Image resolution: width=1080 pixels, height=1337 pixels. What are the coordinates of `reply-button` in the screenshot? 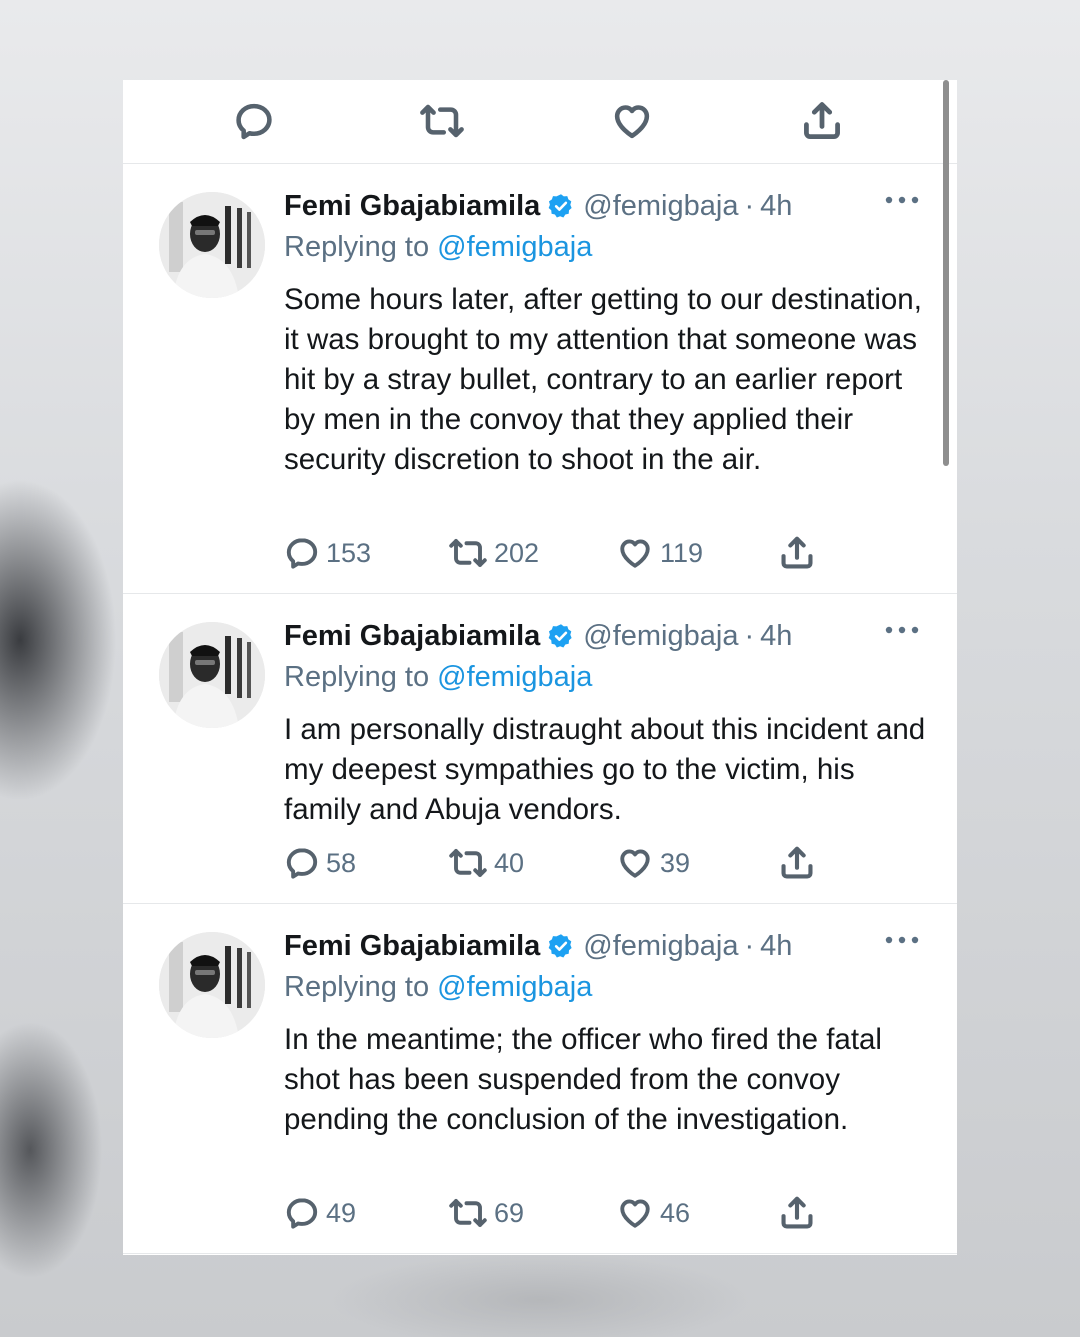 It's located at (254, 121).